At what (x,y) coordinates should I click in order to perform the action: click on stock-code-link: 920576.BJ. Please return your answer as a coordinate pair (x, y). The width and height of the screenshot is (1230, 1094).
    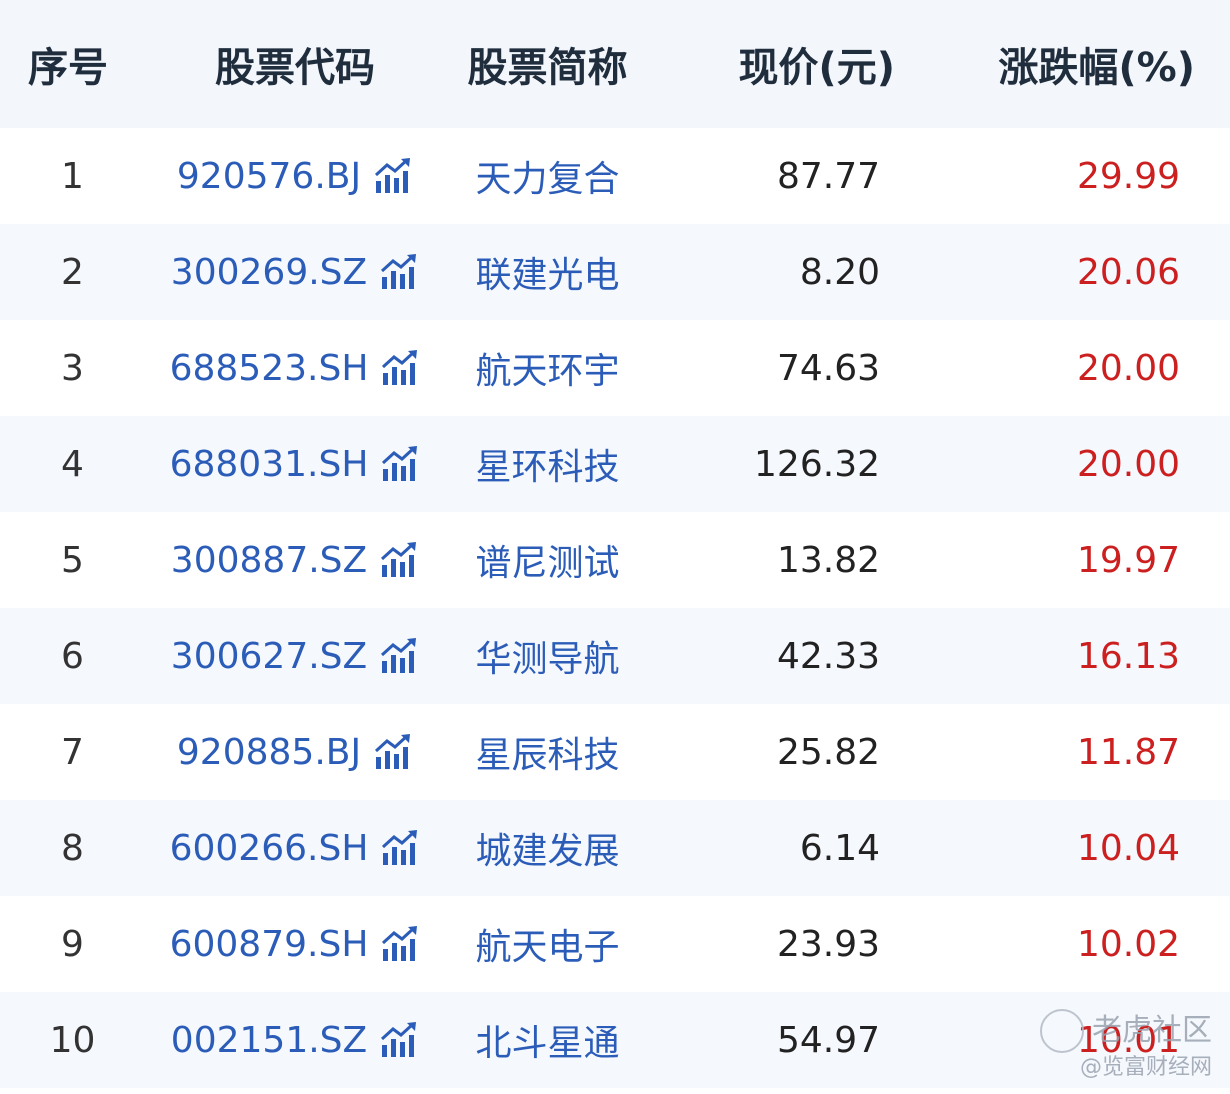
    Looking at the image, I should click on (269, 176).